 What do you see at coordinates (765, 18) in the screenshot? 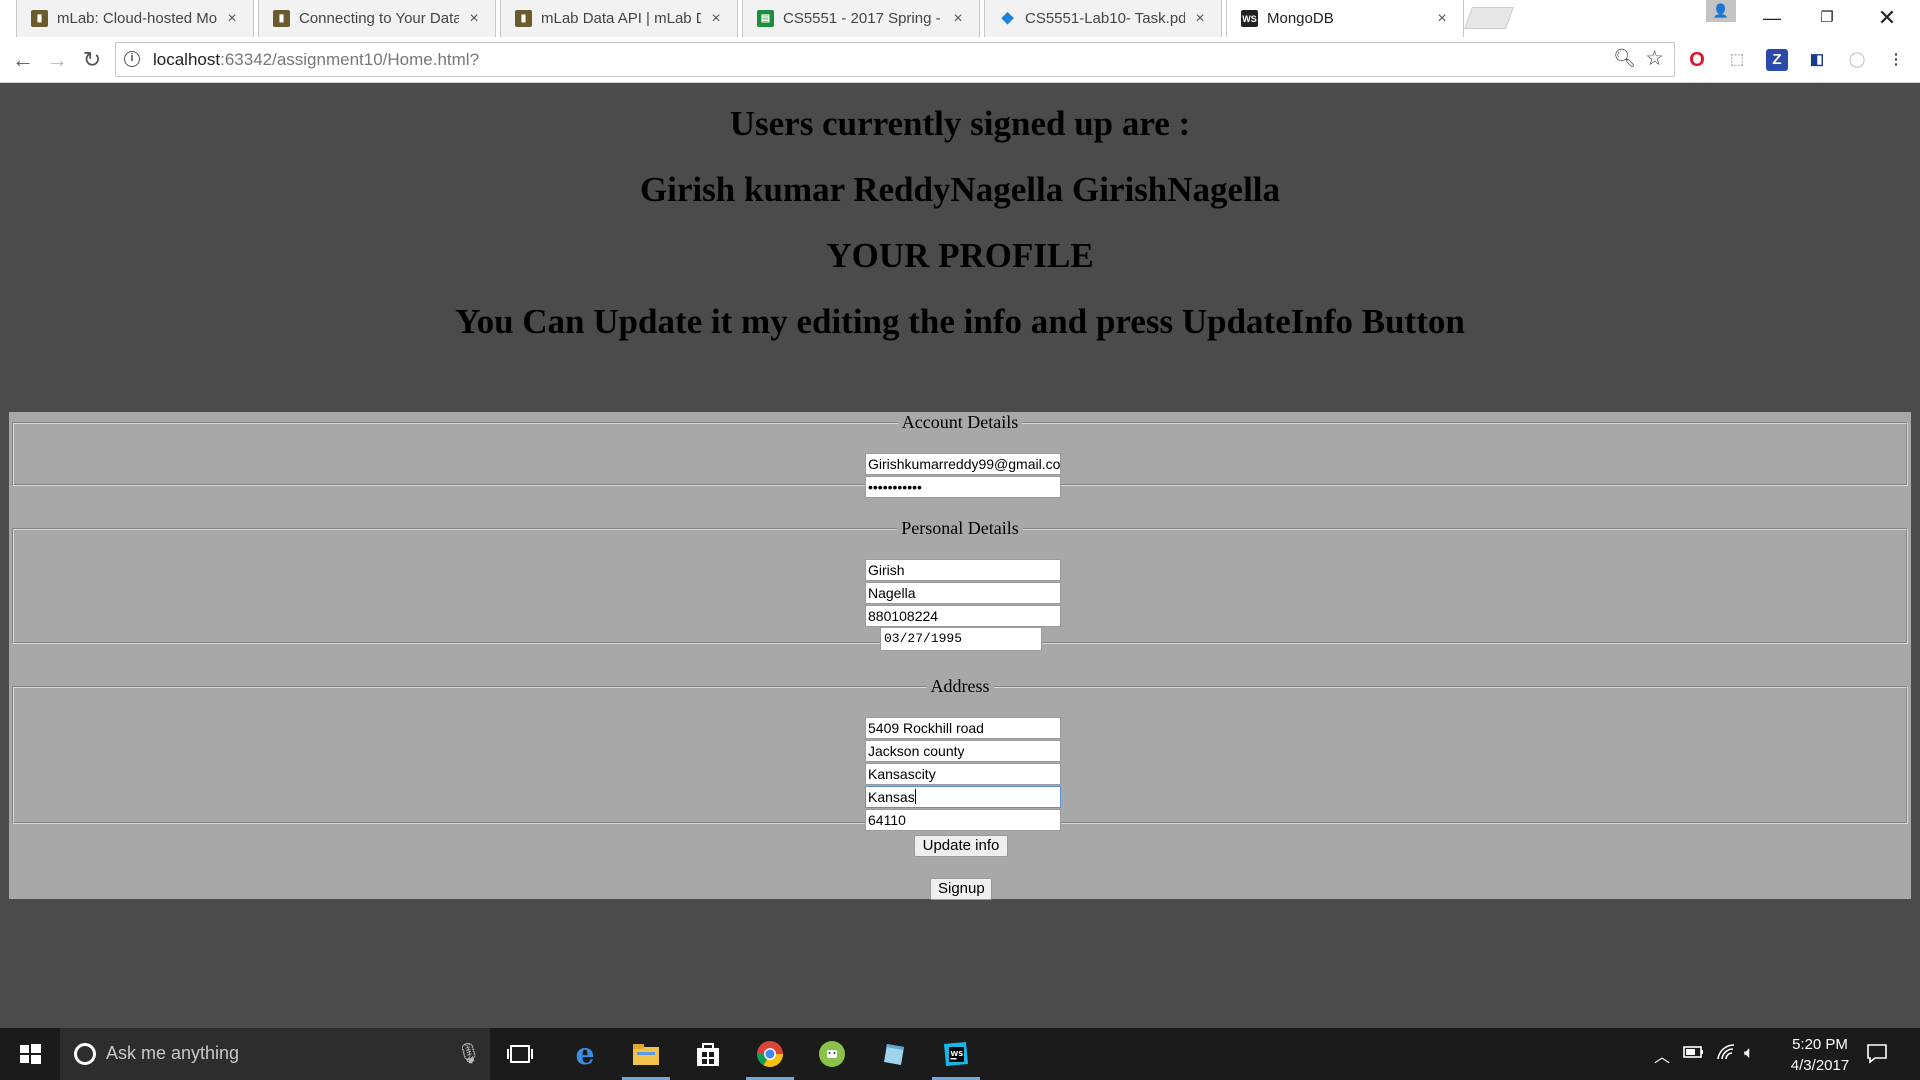
I see `google-sheets-favicon-icon: ▤` at bounding box center [765, 18].